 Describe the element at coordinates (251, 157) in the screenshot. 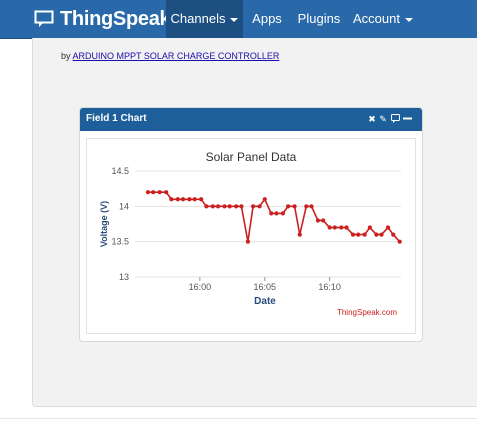

I see `chart-title: Solar Panel Data` at that location.